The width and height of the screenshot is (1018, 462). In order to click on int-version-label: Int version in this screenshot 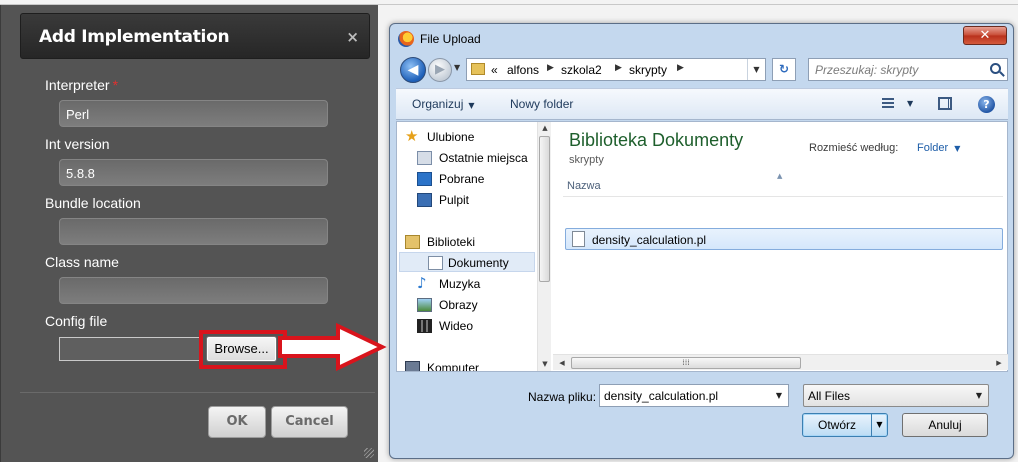, I will do `click(77, 144)`.